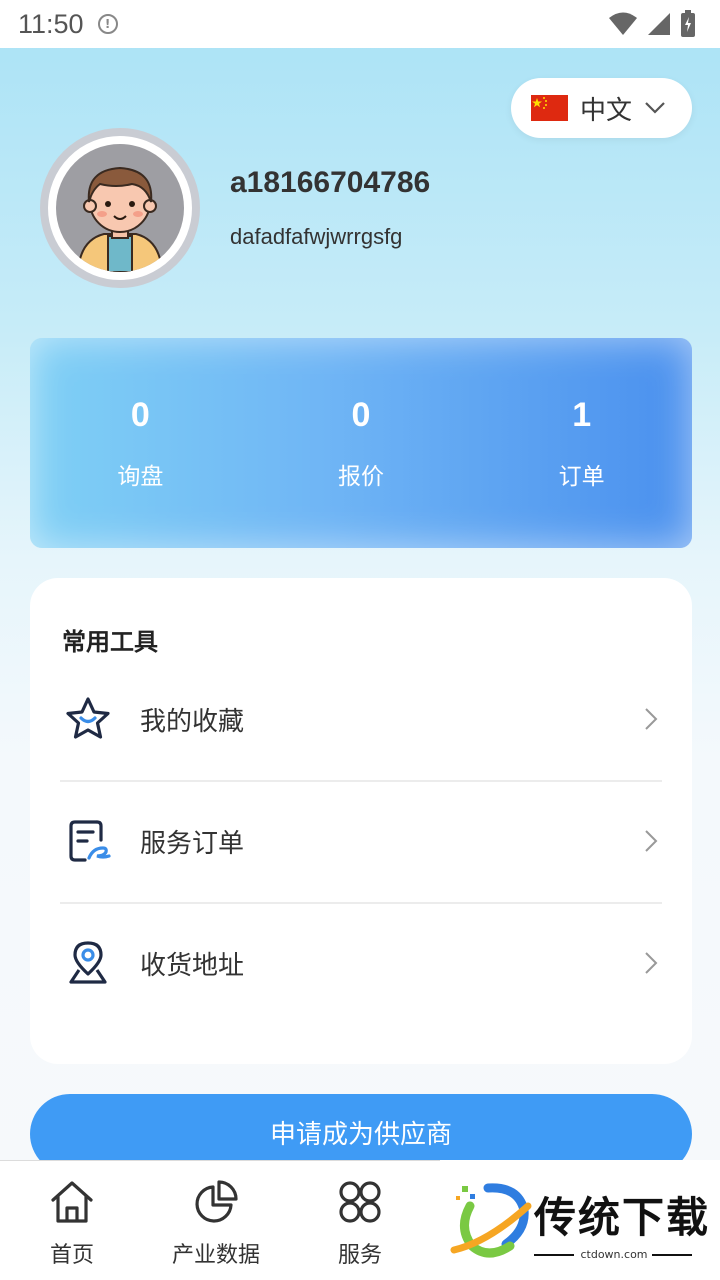 This screenshot has height=1280, width=720. What do you see at coordinates (655, 108) in the screenshot?
I see `chevron-down-icon` at bounding box center [655, 108].